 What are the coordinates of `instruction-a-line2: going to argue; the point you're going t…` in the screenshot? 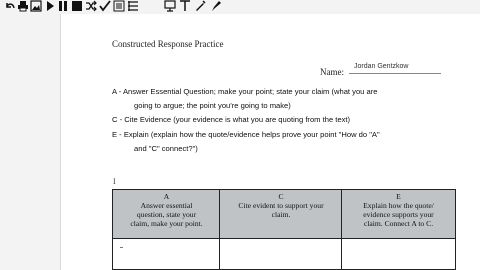 It's located at (212, 105).